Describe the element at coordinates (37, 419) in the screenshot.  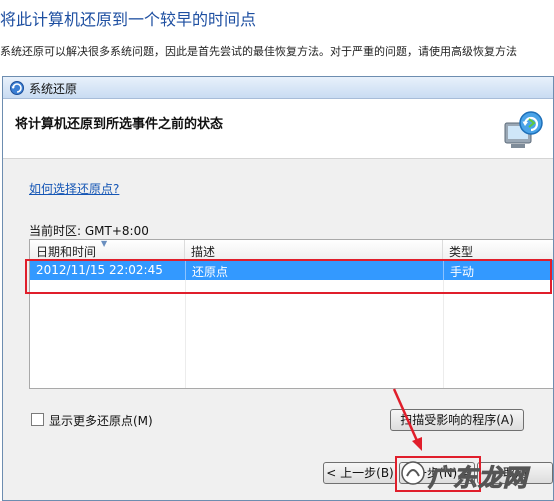
I see `checkbox-box` at that location.